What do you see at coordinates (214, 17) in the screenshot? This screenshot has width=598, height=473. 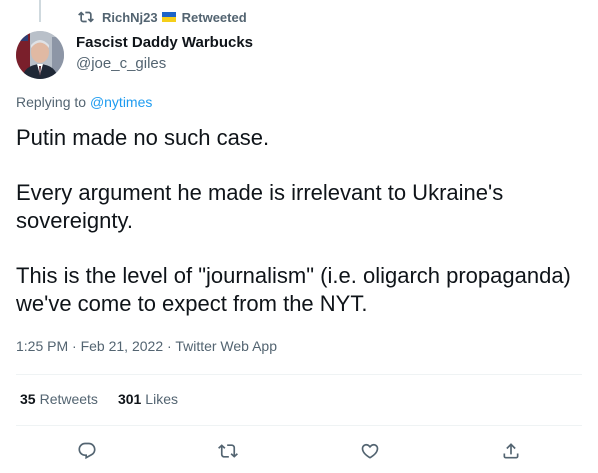 I see `retweeted-label: Retweeted` at bounding box center [214, 17].